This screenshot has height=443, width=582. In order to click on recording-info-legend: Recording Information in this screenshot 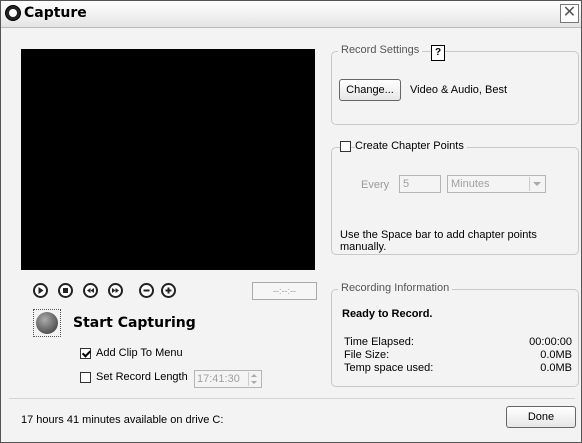, I will do `click(395, 288)`.